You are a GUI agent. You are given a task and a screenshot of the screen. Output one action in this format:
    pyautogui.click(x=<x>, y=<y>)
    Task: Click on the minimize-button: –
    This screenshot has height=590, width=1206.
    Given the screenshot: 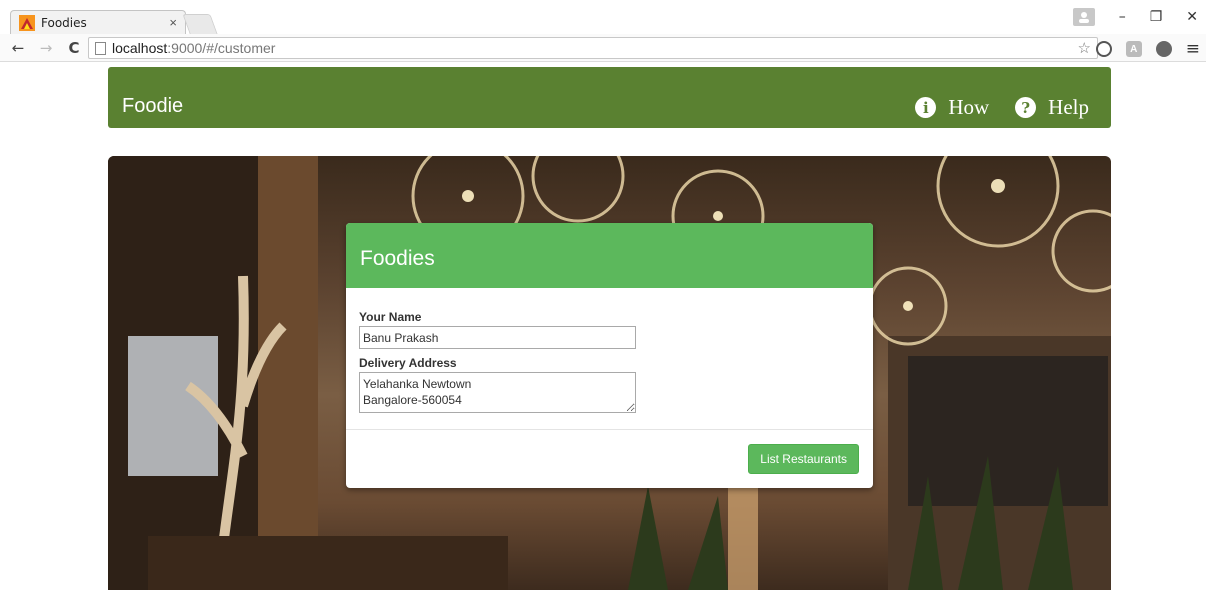 What is the action you would take?
    pyautogui.click(x=1122, y=17)
    